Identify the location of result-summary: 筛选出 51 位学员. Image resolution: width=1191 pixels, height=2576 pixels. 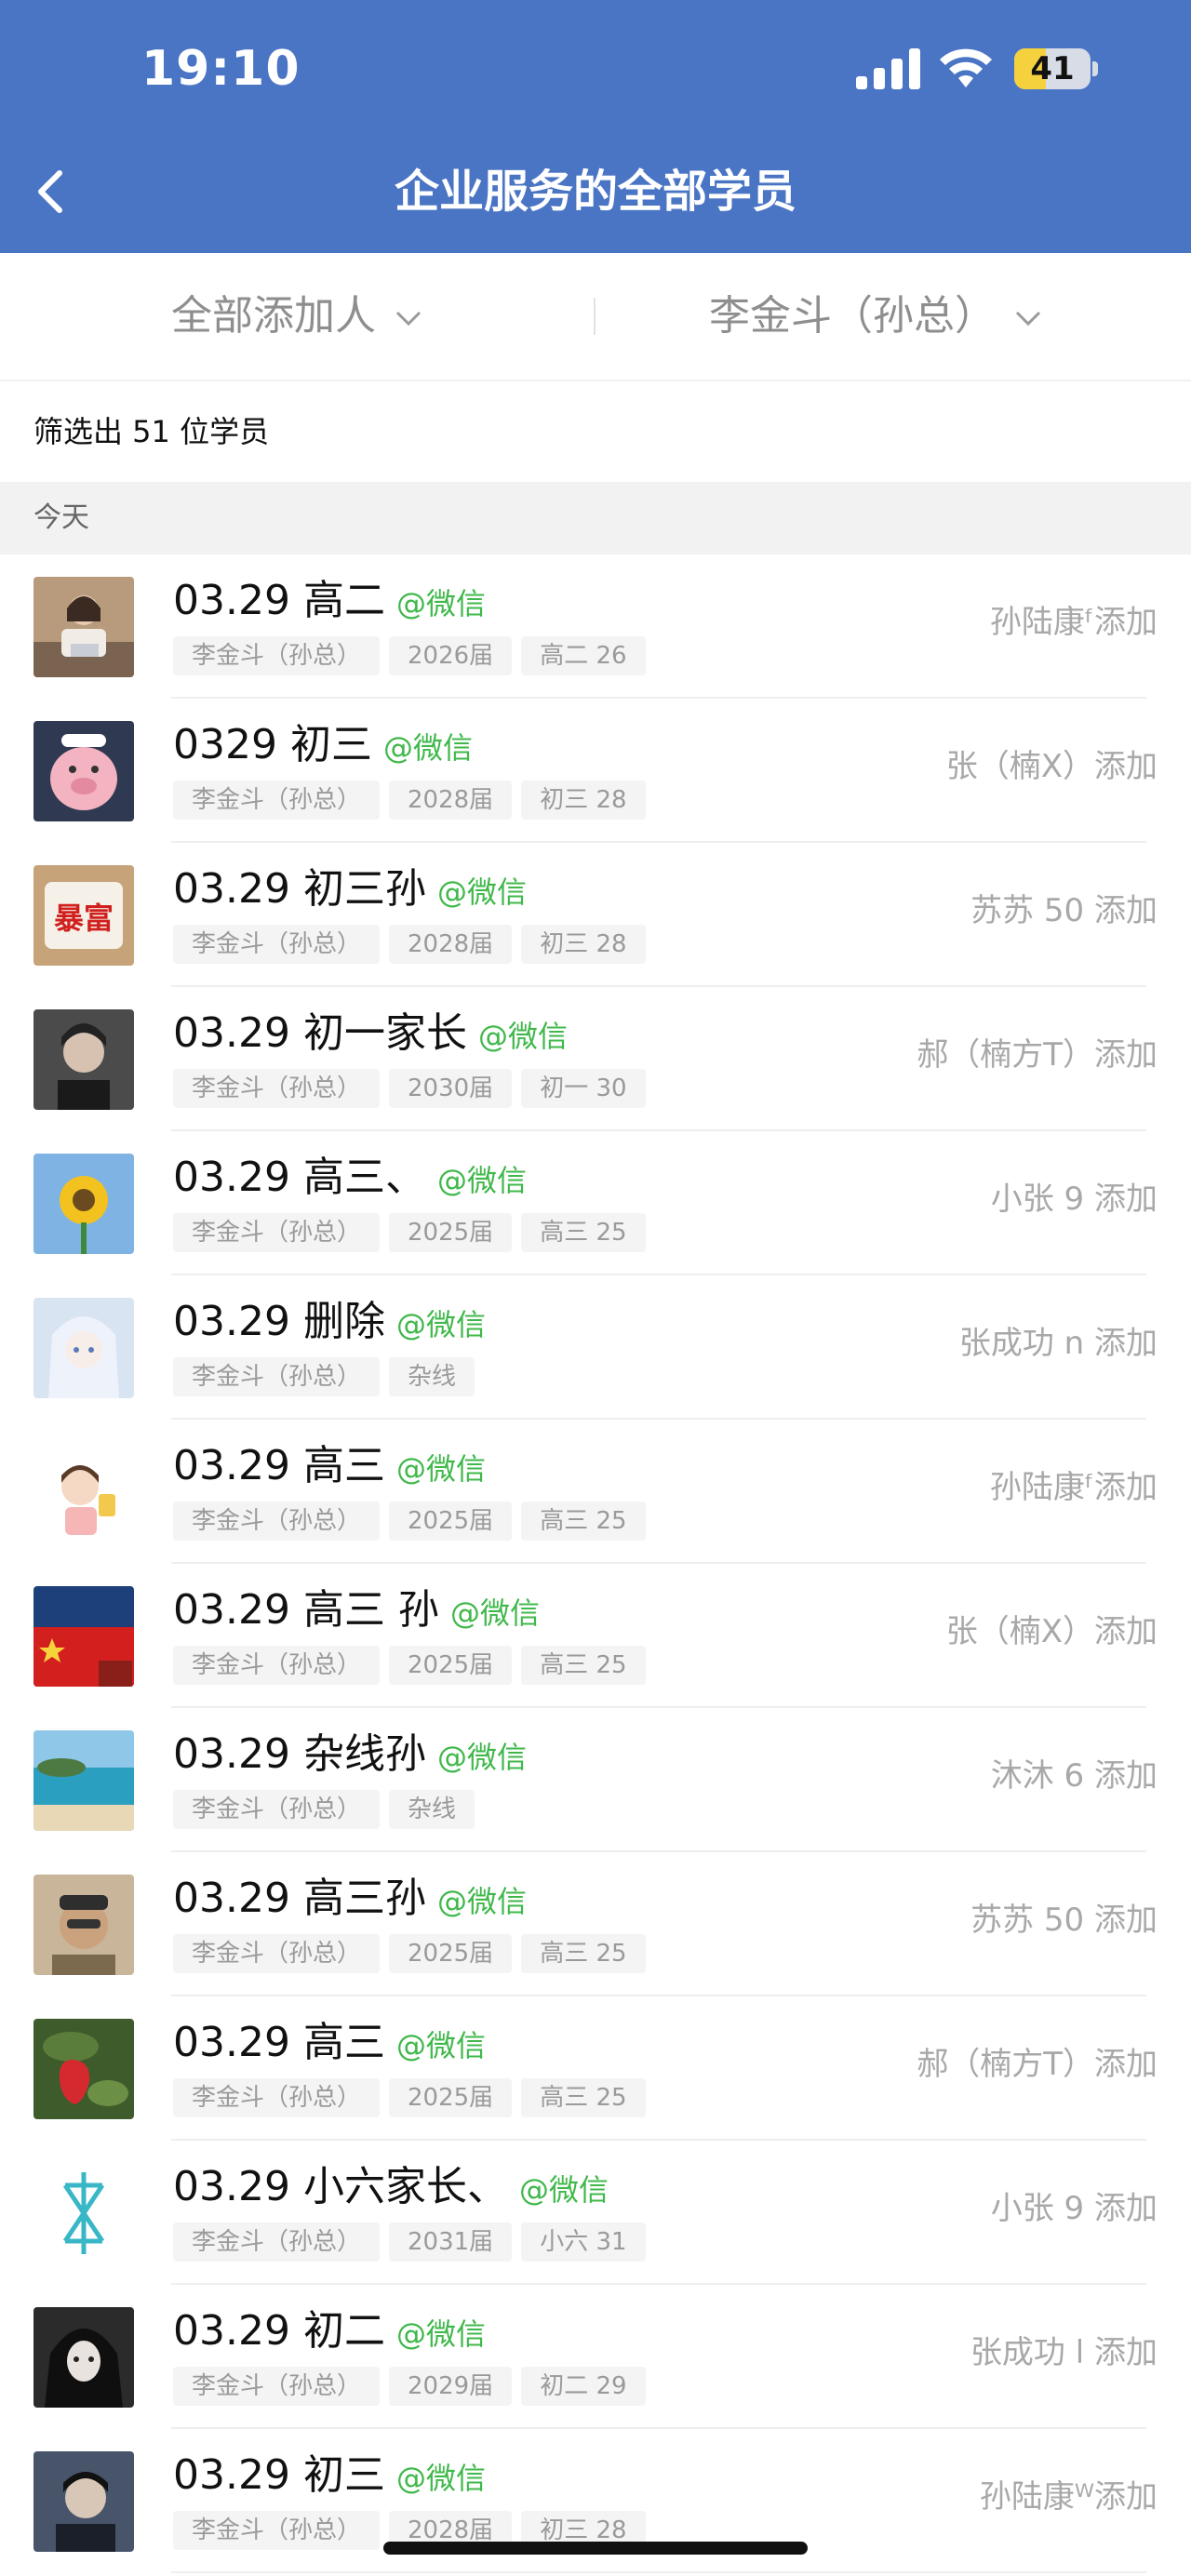
(595, 431).